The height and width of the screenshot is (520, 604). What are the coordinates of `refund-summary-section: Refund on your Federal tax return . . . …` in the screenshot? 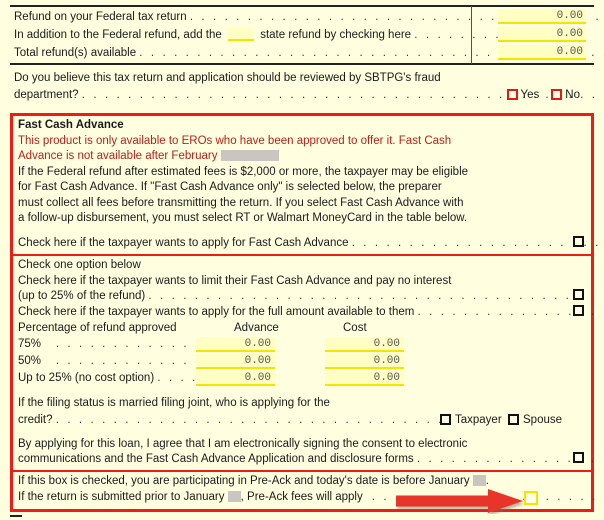 It's located at (309, 35).